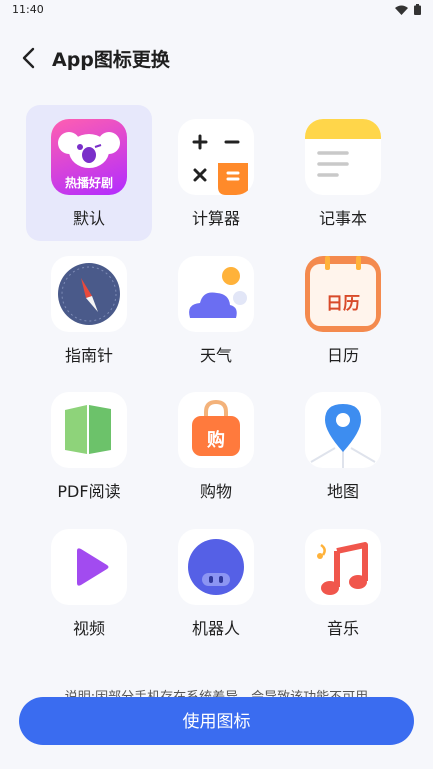 The image size is (433, 769). I want to click on icon-option-video: 视频, so click(89, 583).